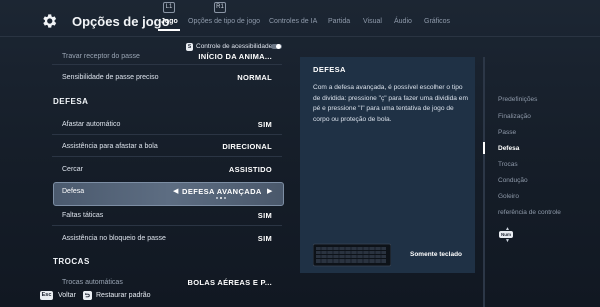  Describe the element at coordinates (484, 148) in the screenshot. I see `nav-active-indicator` at that location.